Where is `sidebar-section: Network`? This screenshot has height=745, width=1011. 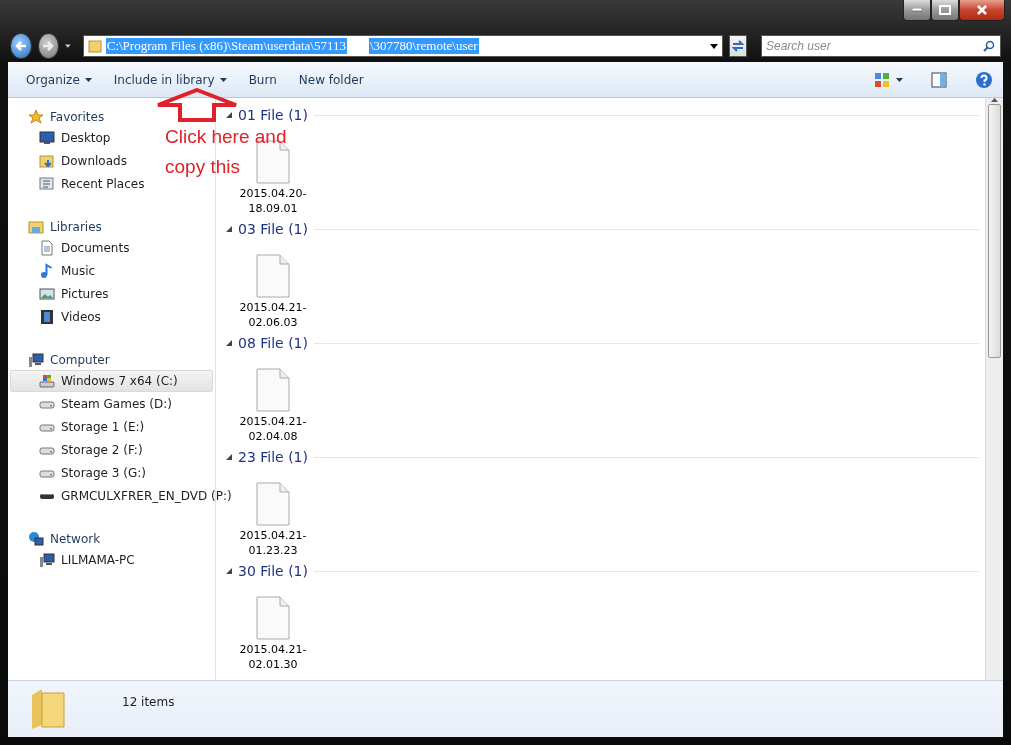
sidebar-section: Network is located at coordinates (54, 538).